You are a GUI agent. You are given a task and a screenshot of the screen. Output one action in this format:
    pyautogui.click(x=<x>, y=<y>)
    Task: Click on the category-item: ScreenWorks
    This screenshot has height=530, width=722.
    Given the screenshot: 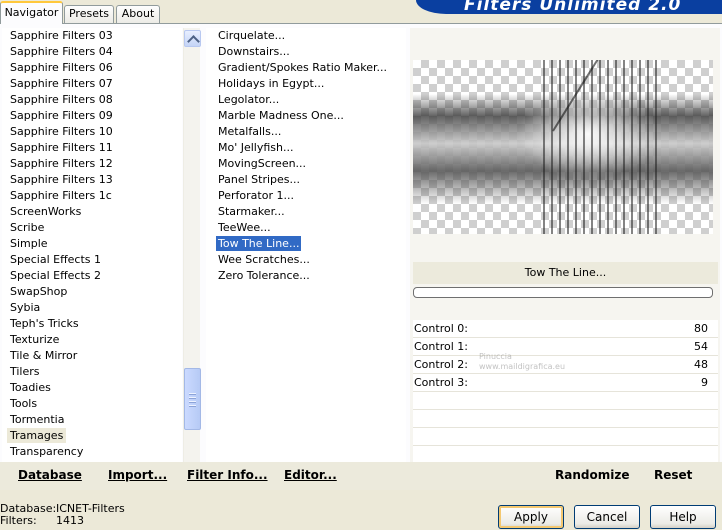 What is the action you would take?
    pyautogui.click(x=92, y=212)
    